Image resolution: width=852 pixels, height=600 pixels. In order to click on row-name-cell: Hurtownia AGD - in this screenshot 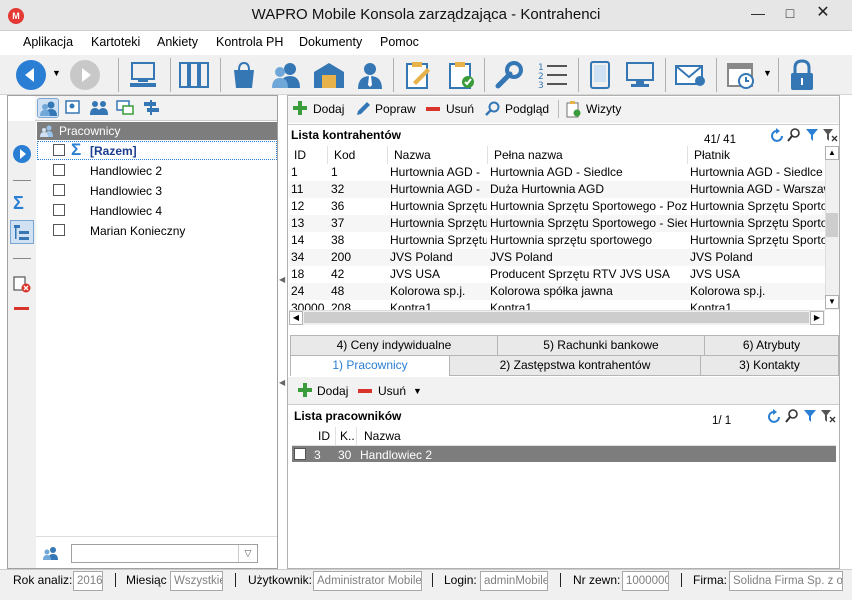, I will do `click(435, 172)`.